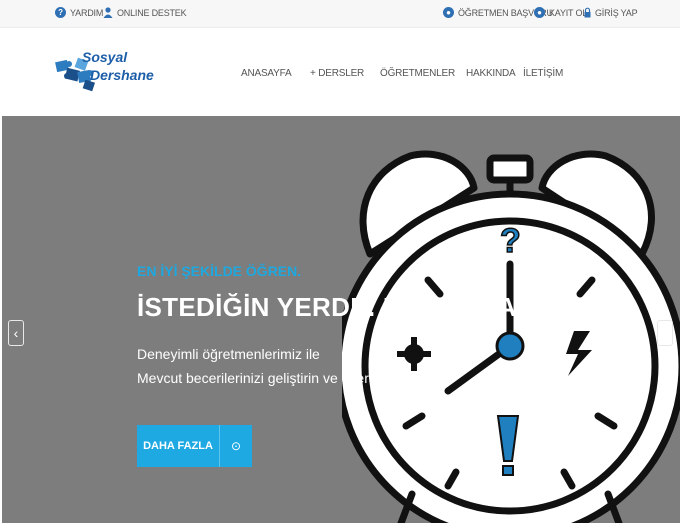 The image size is (680, 523). What do you see at coordinates (236, 446) in the screenshot?
I see `circle-arrow-icon: ⊙` at bounding box center [236, 446].